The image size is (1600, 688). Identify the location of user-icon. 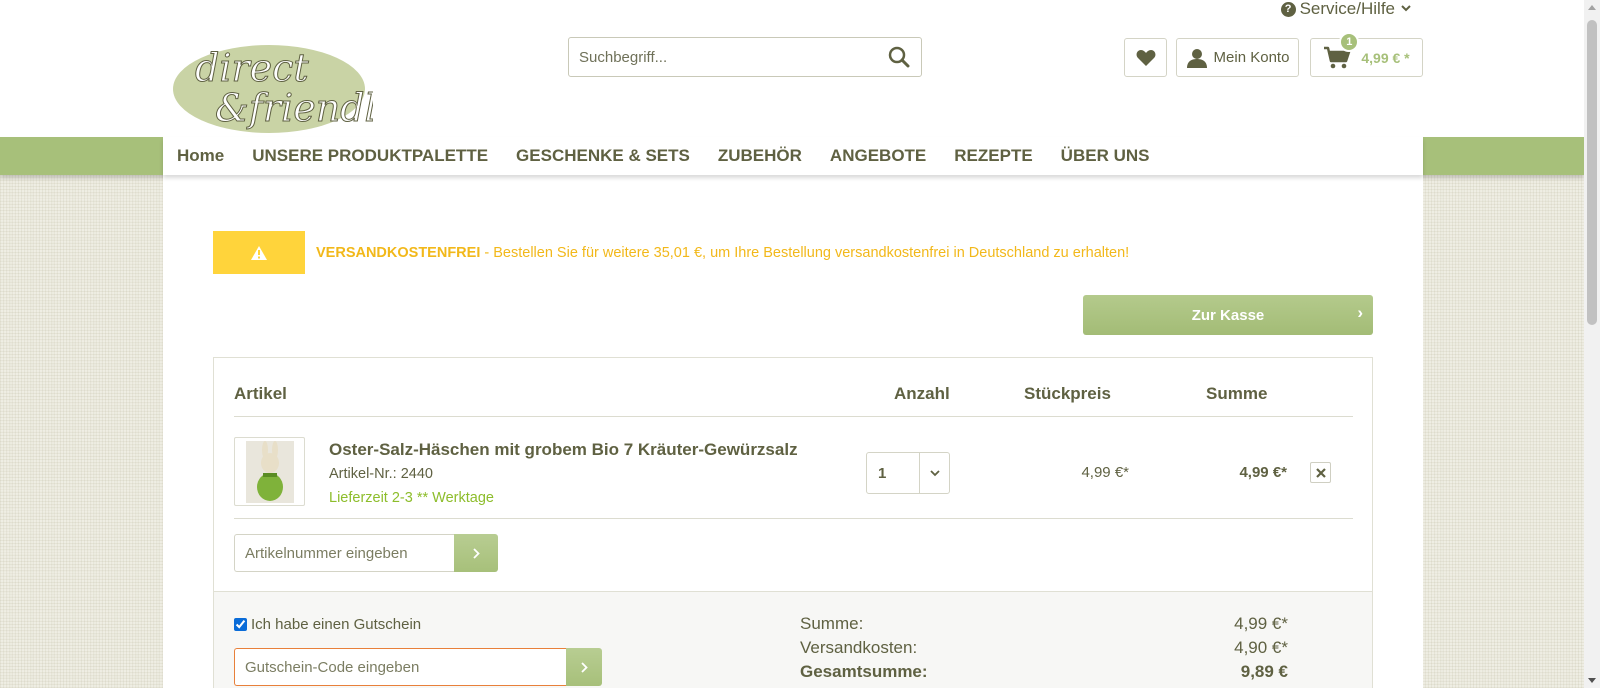
(1196, 58).